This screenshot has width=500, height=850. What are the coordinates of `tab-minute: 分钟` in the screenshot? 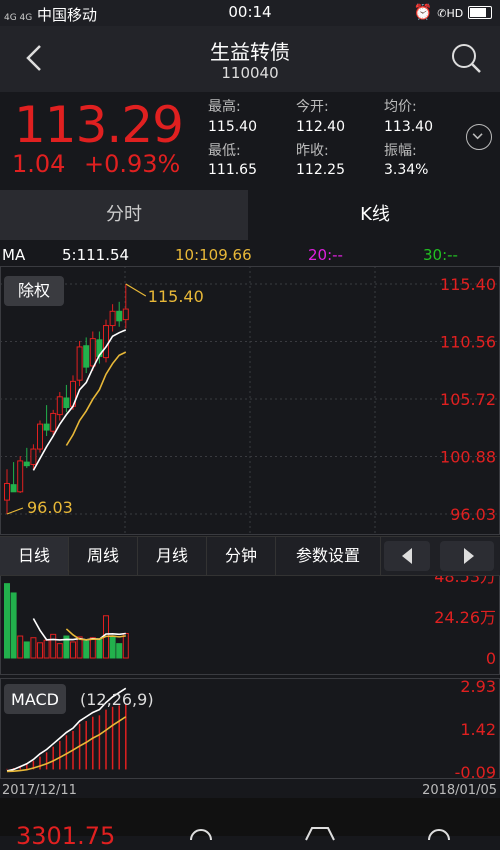 It's located at (241, 556).